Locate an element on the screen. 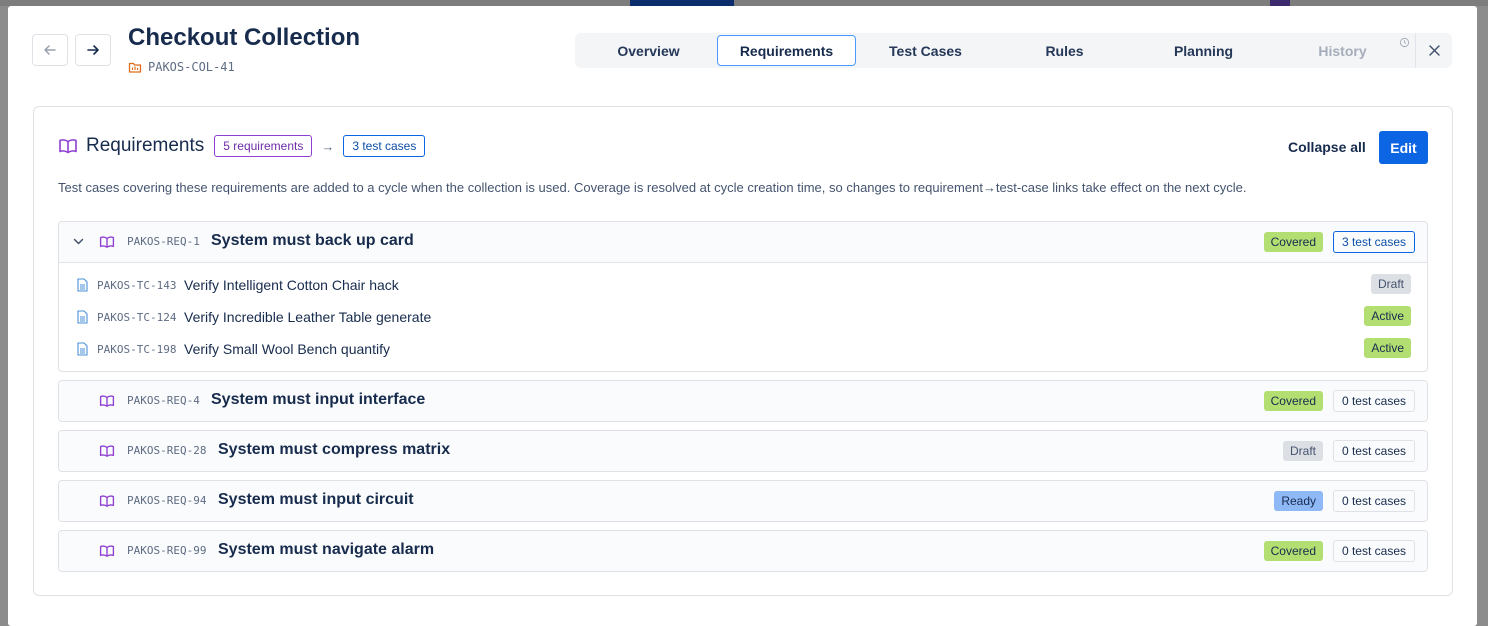  status-badge: Ready is located at coordinates (1298, 501).